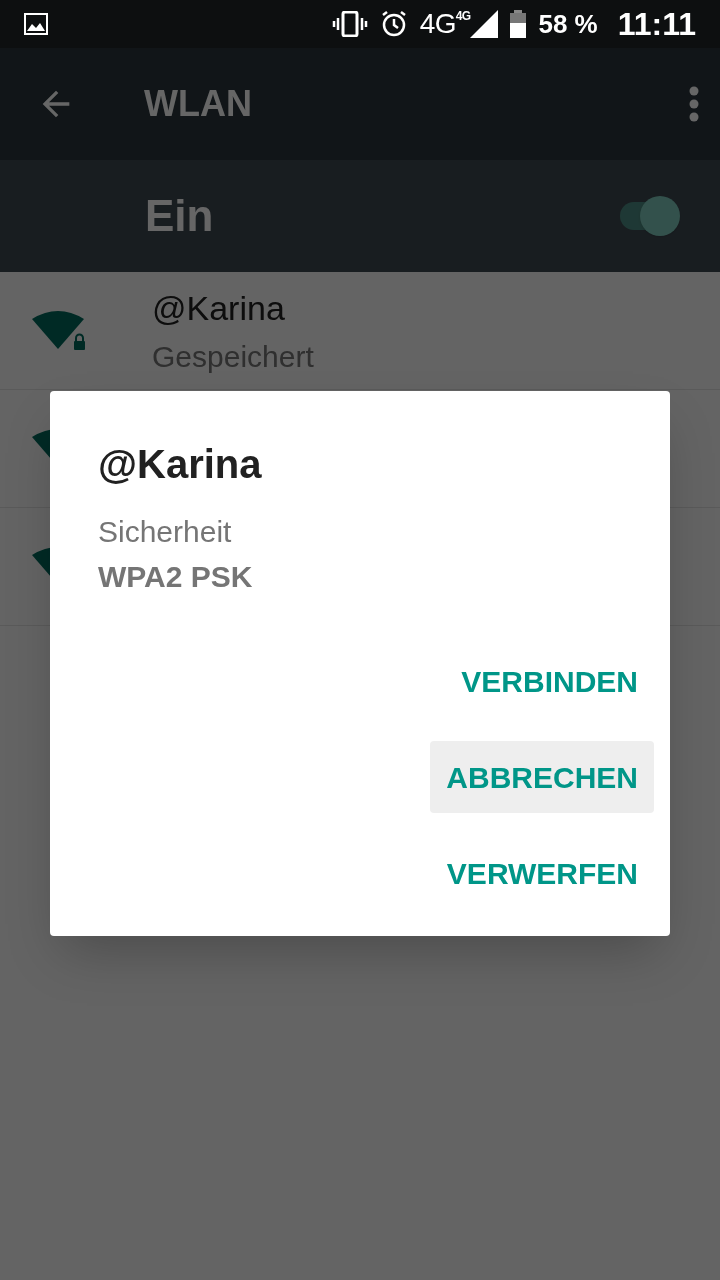 This screenshot has height=1280, width=720. What do you see at coordinates (176, 577) in the screenshot?
I see `security-value: WPA2 PSK` at bounding box center [176, 577].